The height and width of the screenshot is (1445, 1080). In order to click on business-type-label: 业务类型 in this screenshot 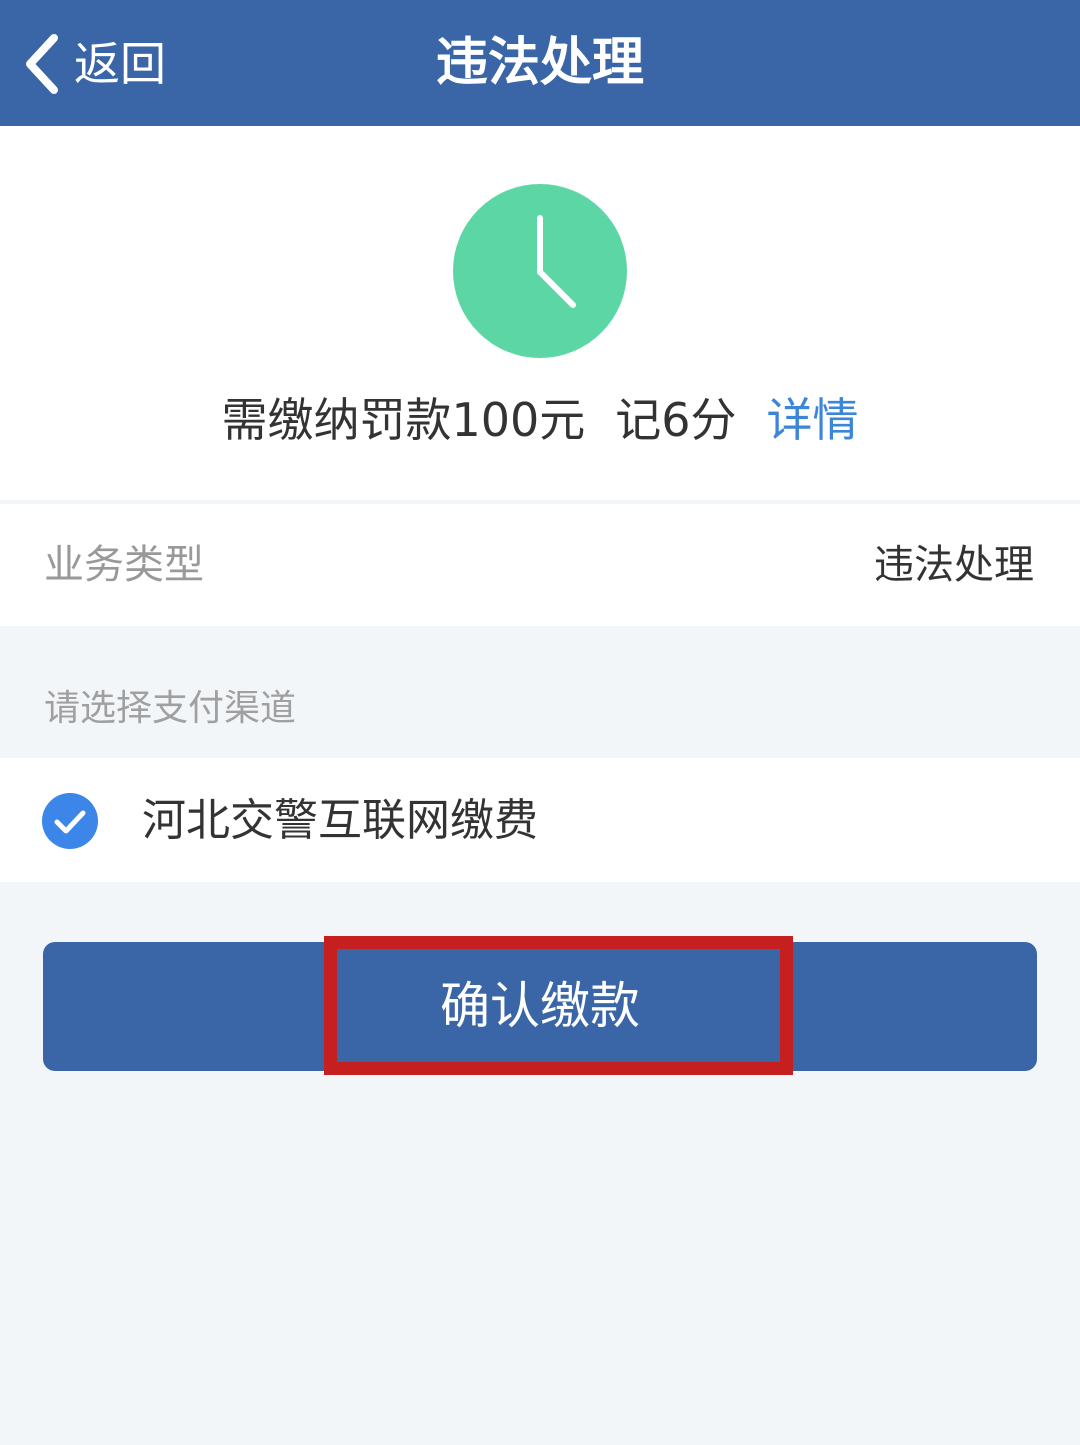, I will do `click(124, 565)`.